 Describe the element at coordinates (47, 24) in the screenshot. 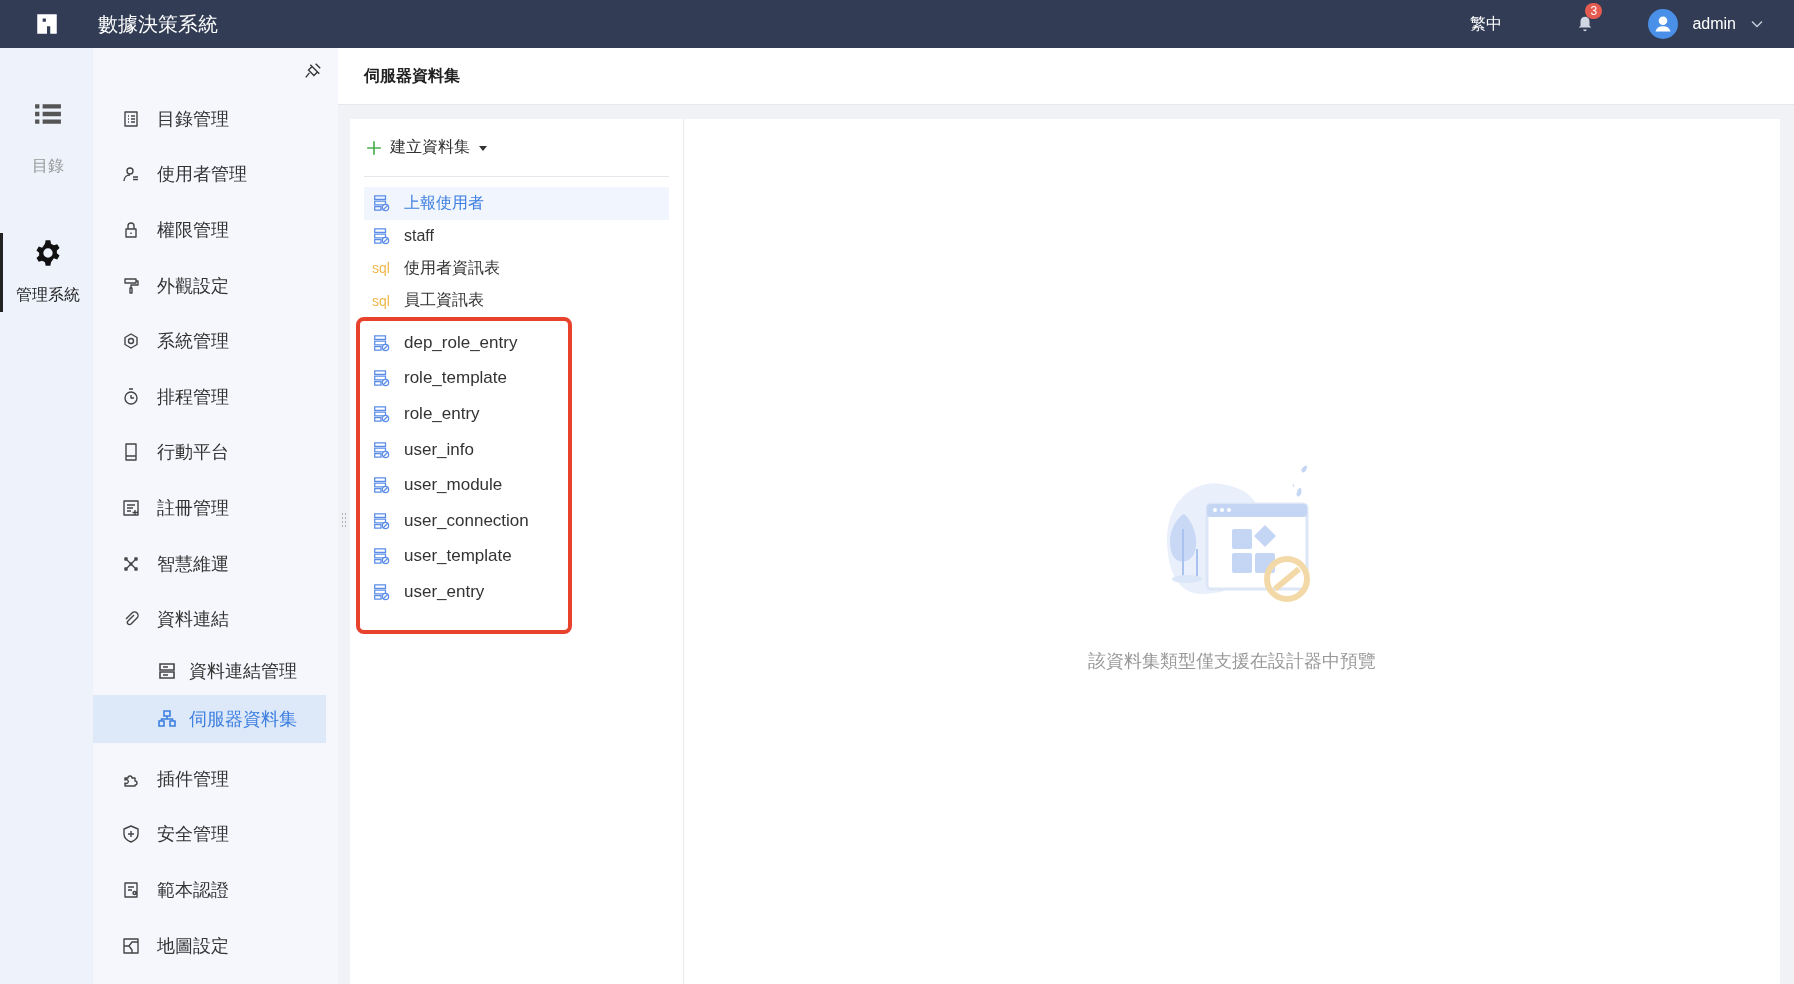

I see `logo-icon` at that location.